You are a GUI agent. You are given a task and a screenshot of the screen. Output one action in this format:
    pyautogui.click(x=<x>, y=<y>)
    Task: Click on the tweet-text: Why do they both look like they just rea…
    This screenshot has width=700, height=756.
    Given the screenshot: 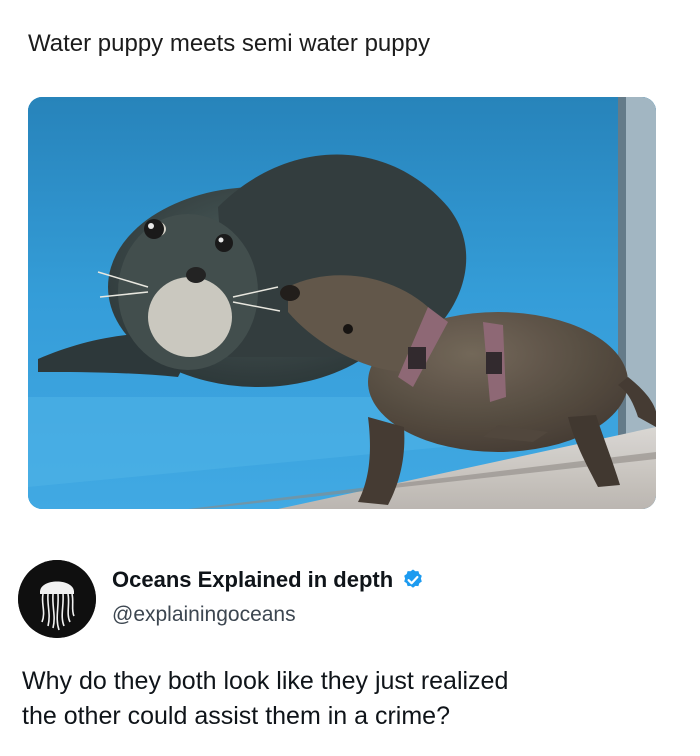 What is the action you would take?
    pyautogui.click(x=347, y=699)
    